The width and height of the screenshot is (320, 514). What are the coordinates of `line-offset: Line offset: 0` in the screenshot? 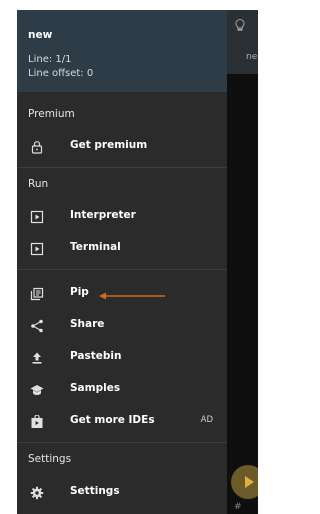 It's located at (61, 73).